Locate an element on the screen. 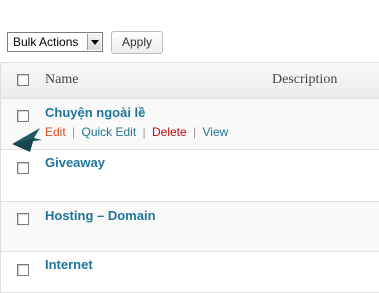 Image resolution: width=379 pixels, height=293 pixels. column-header-name: Name is located at coordinates (61, 80).